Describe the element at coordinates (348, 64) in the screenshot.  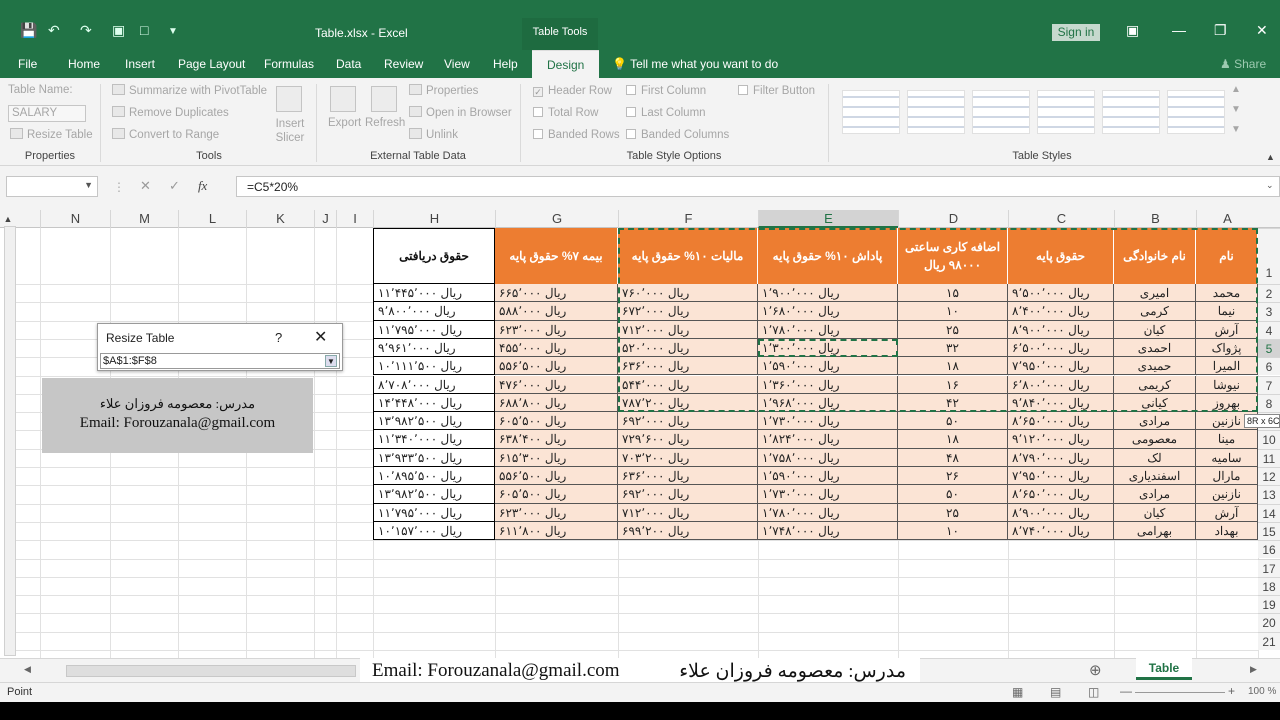
I see `tab-data: Data` at that location.